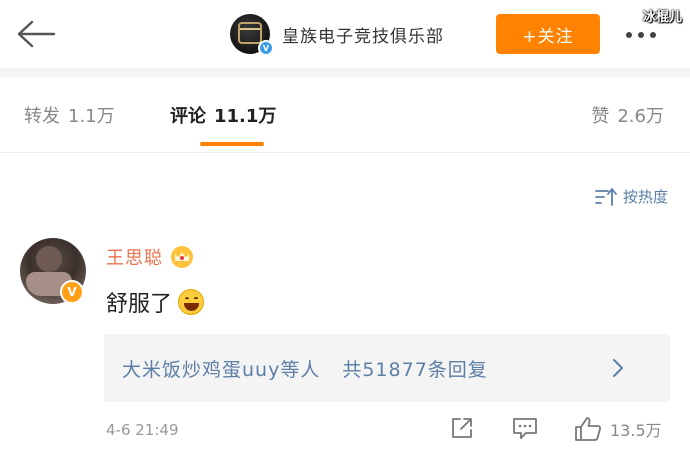  What do you see at coordinates (245, 116) in the screenshot?
I see `tab-comment-count: 11.1万` at bounding box center [245, 116].